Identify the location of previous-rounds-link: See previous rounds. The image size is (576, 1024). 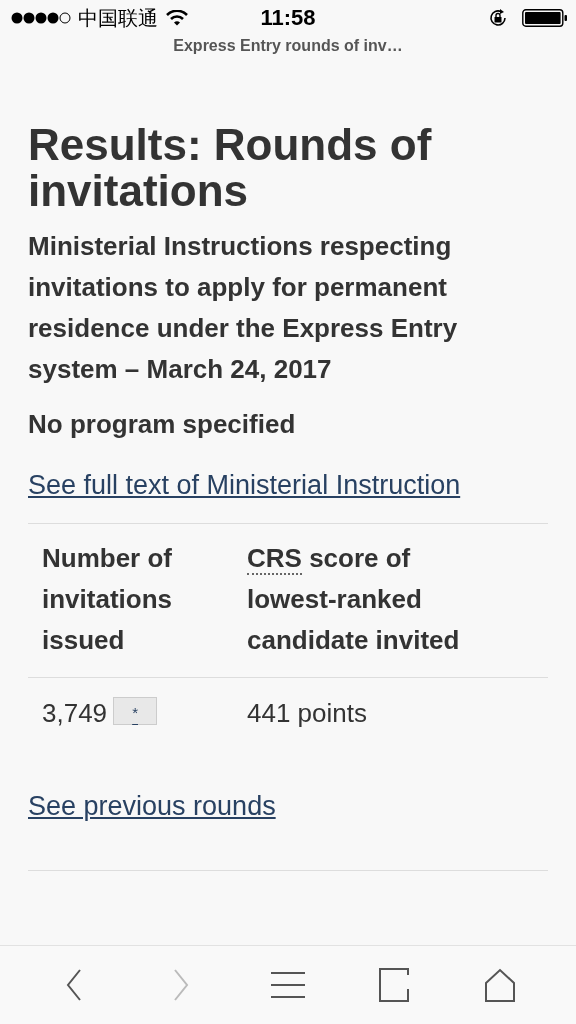
(152, 806).